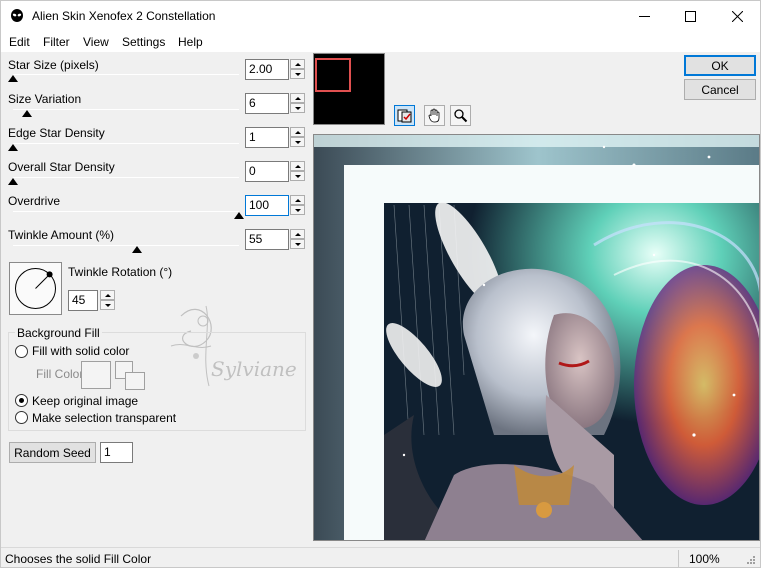 Image resolution: width=761 pixels, height=568 pixels. Describe the element at coordinates (267, 137) in the screenshot. I see `edge-star-density-input: 1` at that location.